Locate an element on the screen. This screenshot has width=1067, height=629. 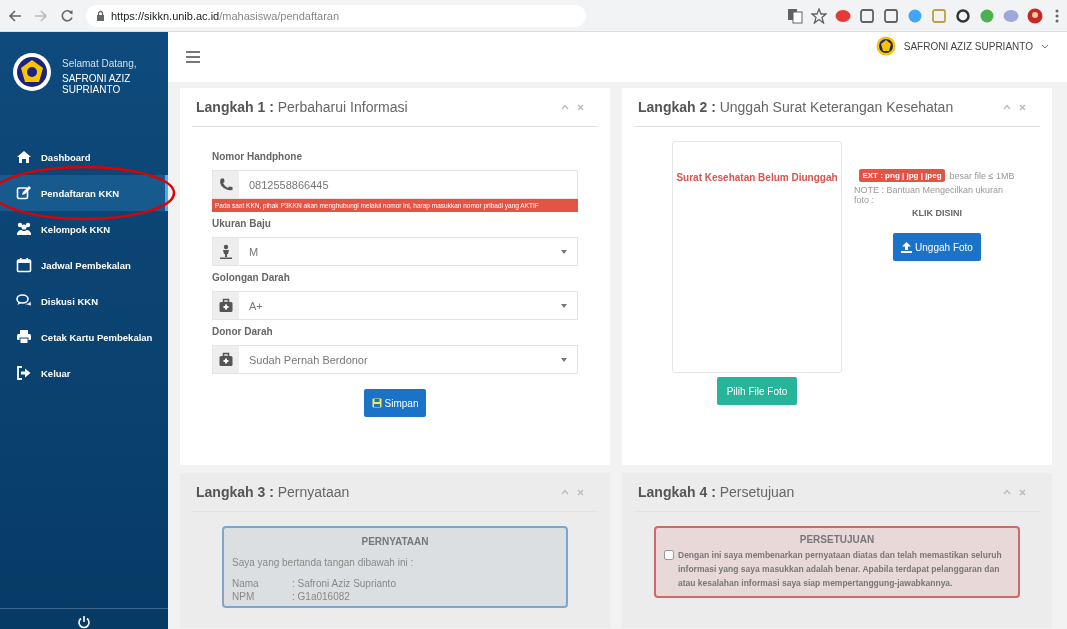
sidebar-item: Keluar is located at coordinates (84, 373).